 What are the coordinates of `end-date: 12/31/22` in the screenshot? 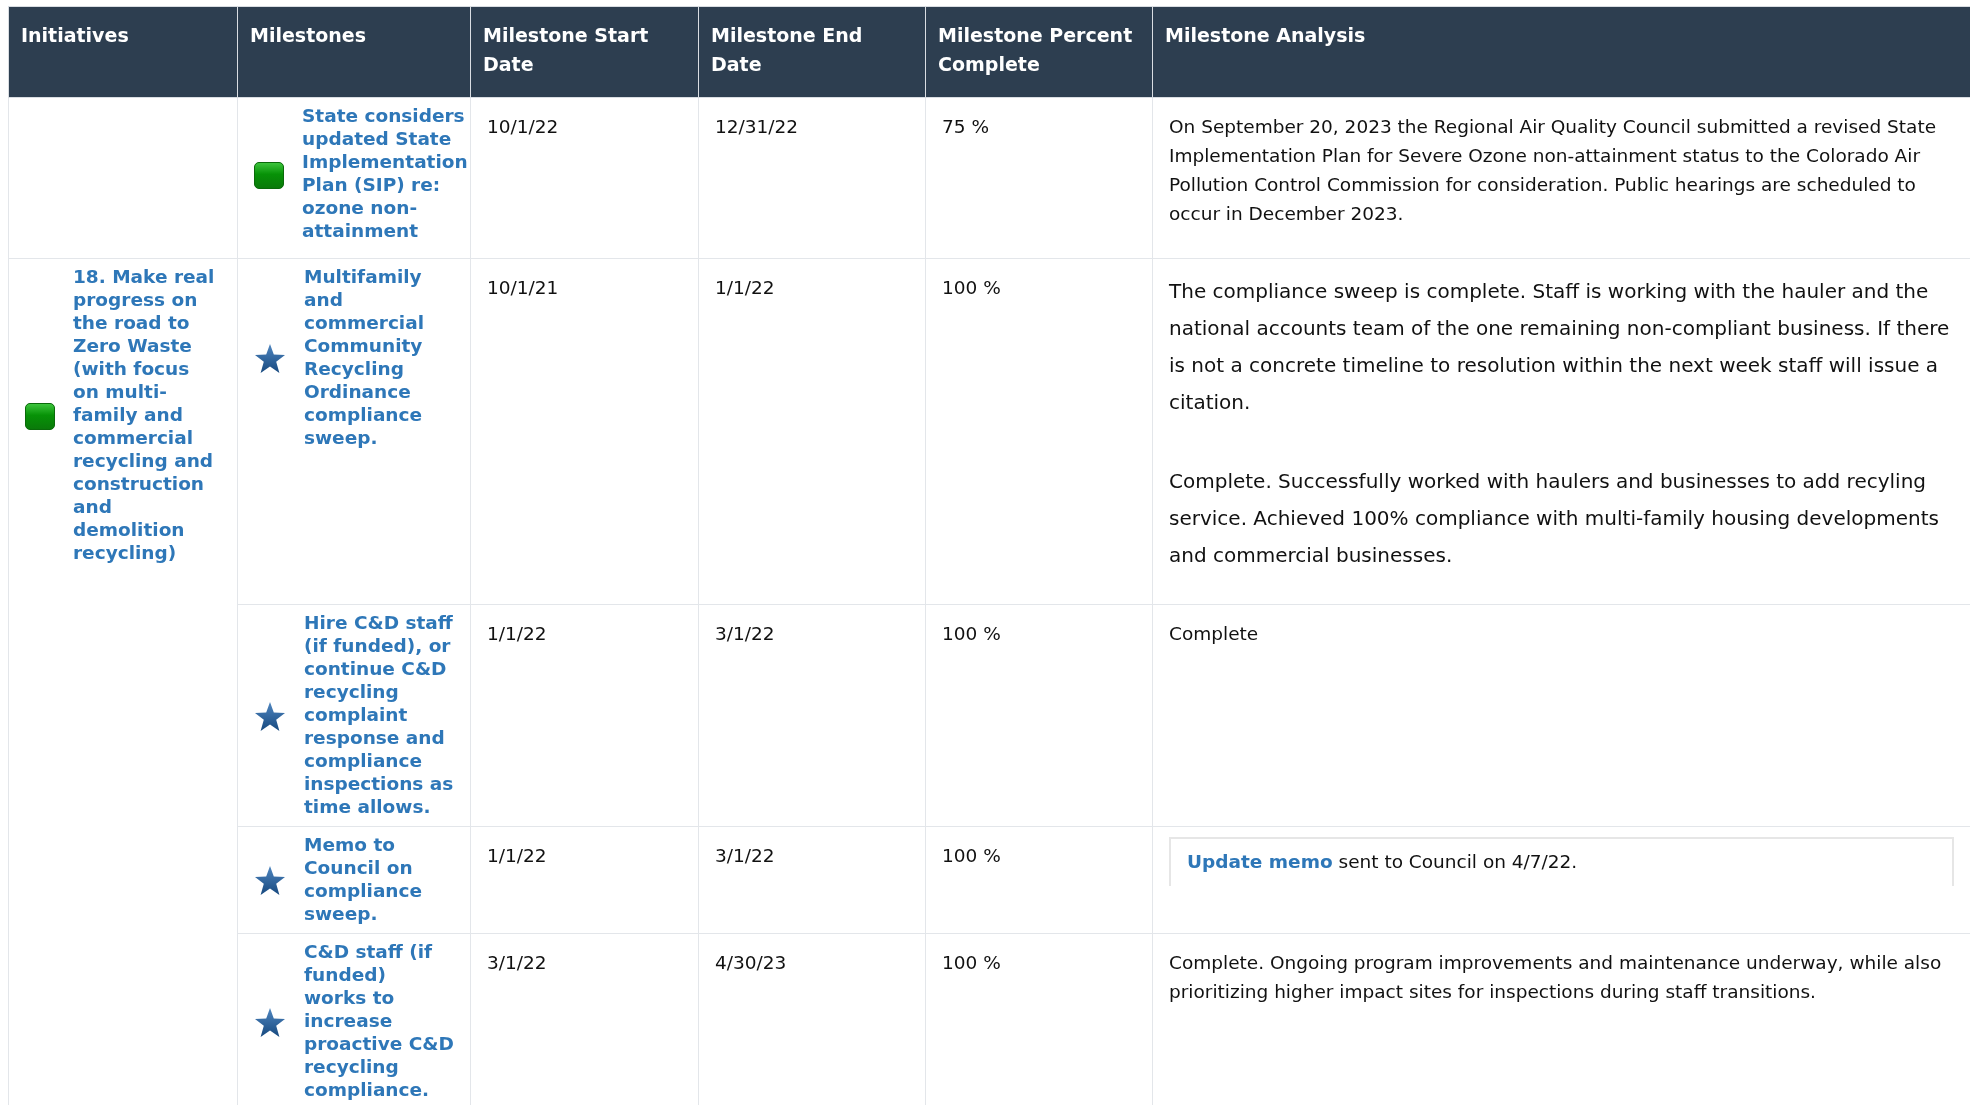 It's located at (757, 127).